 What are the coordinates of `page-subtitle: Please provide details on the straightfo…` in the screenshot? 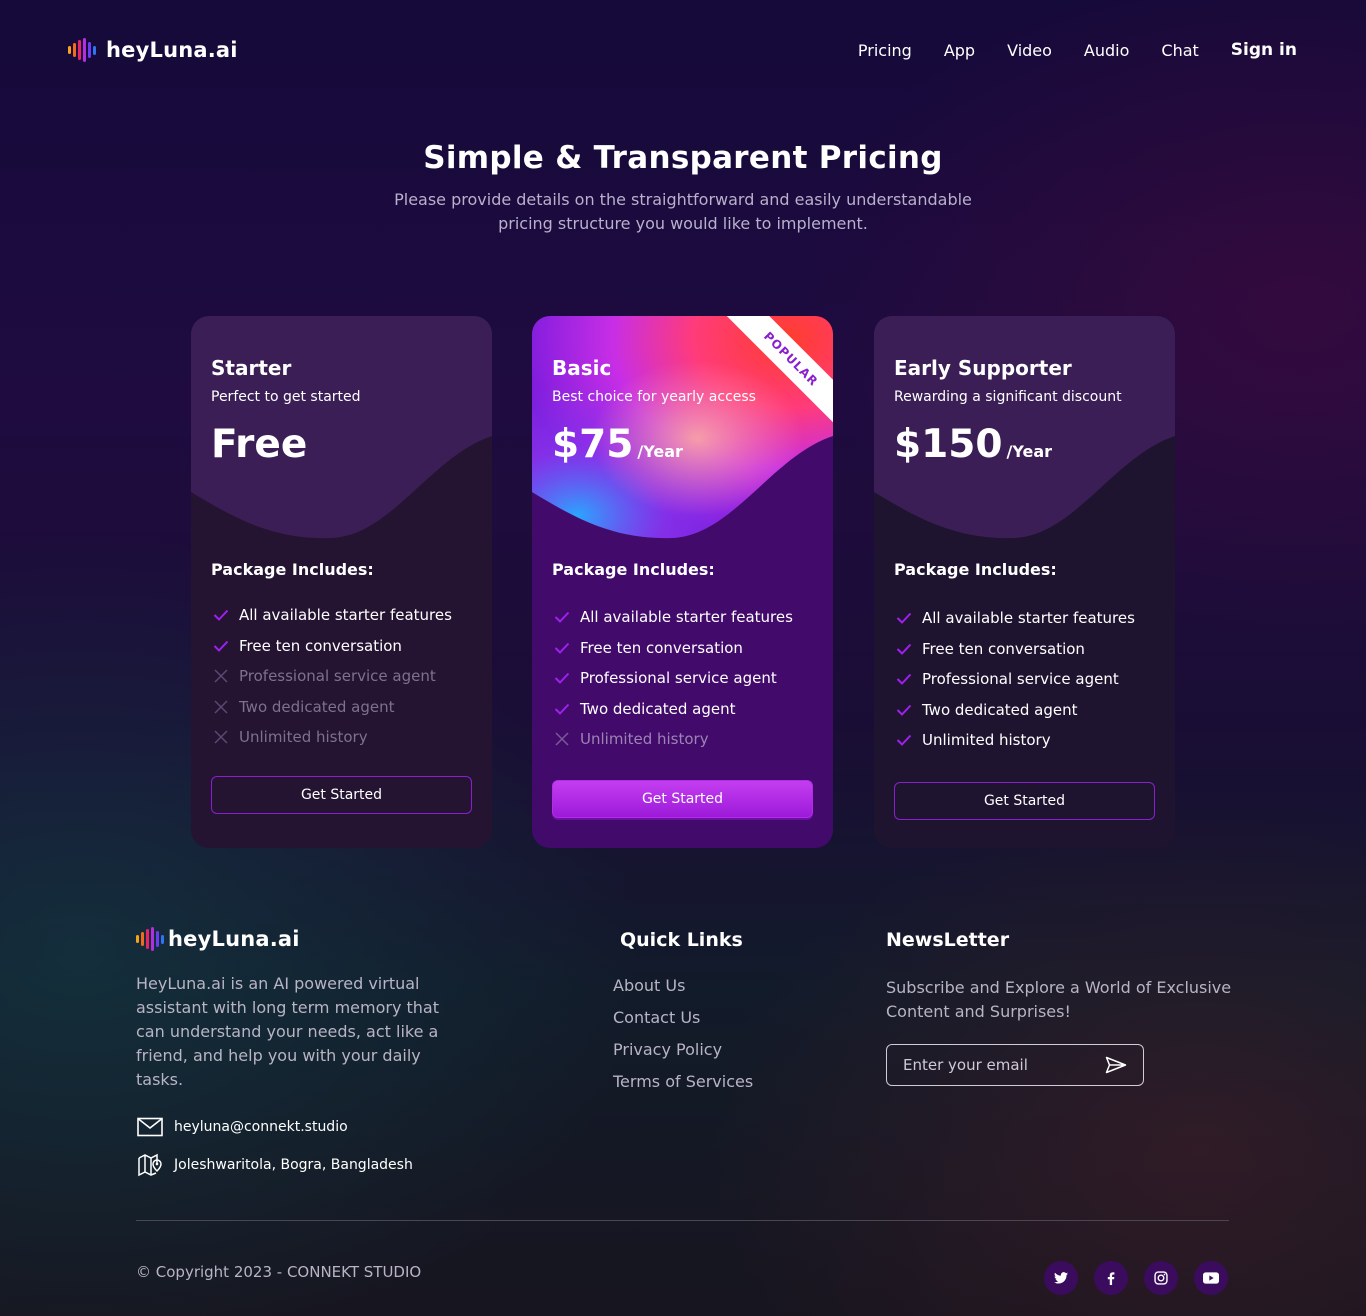 It's located at (683, 212).